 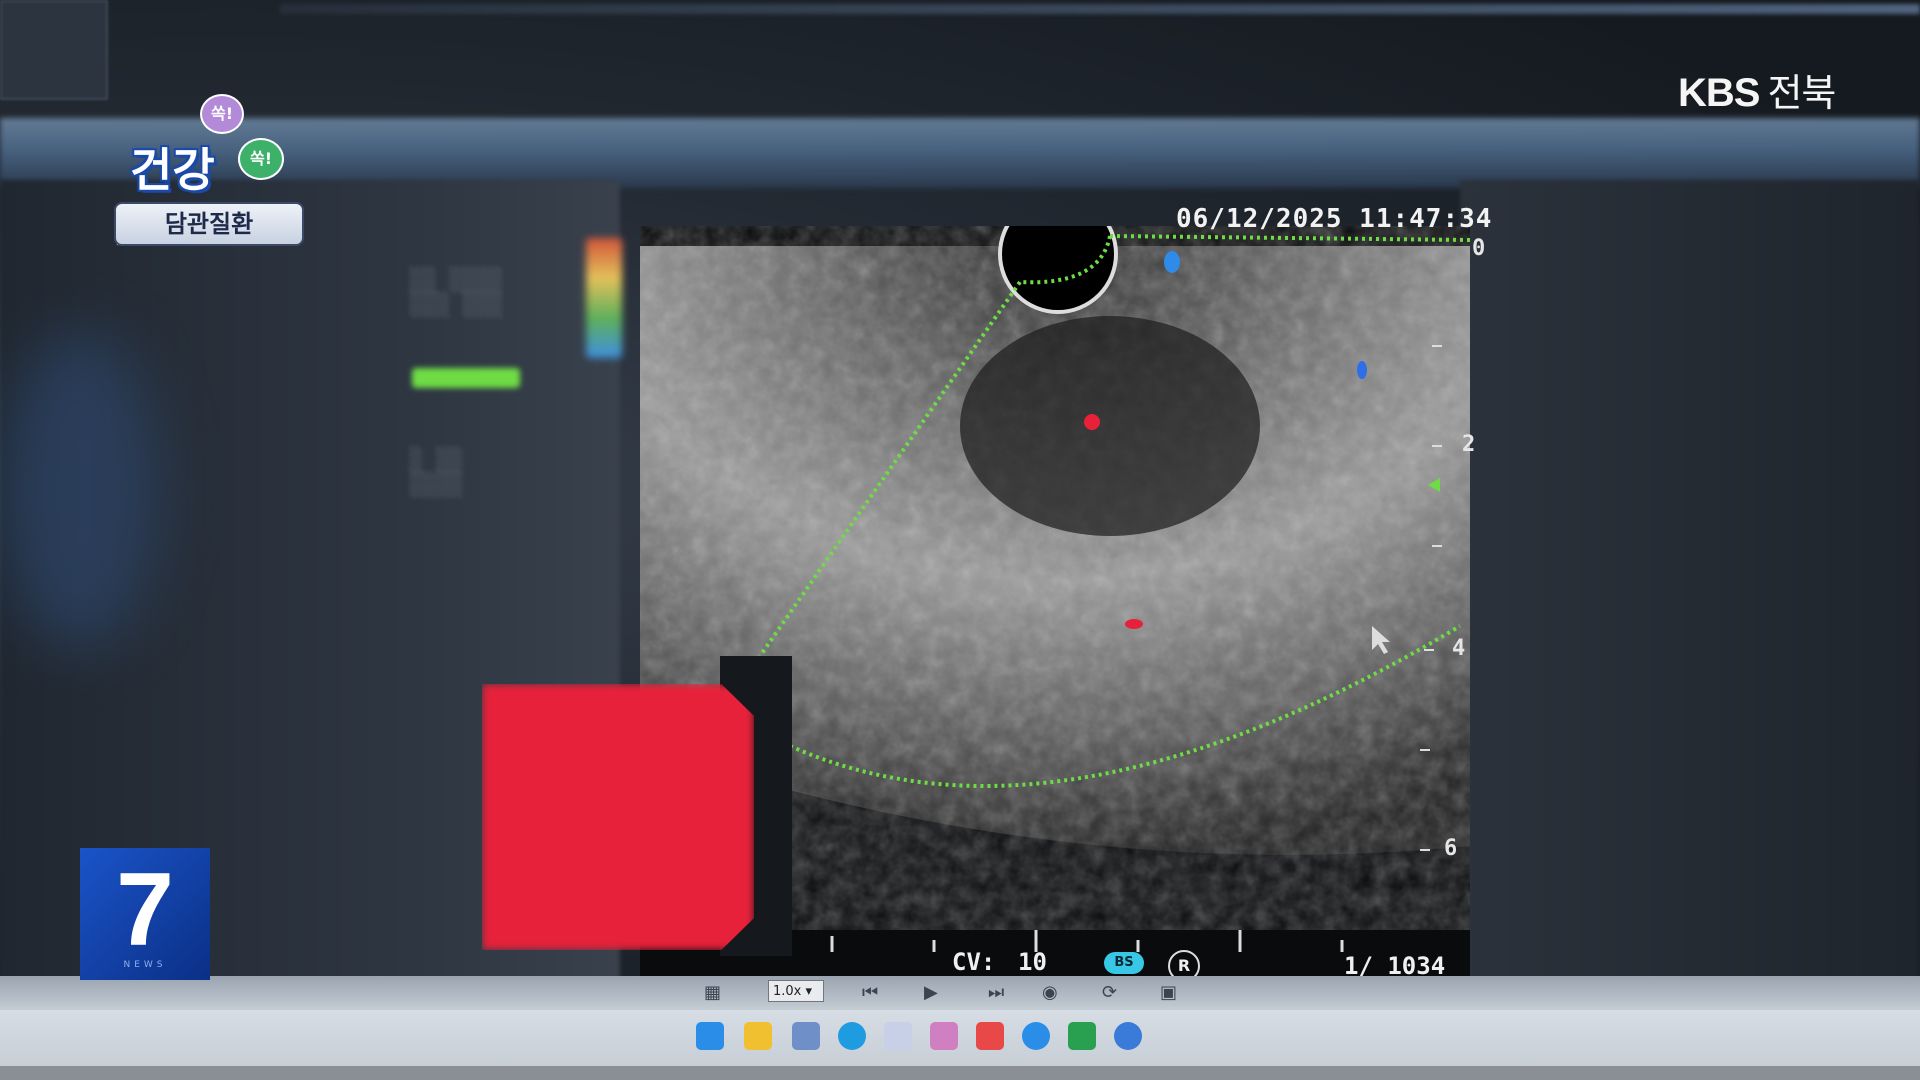 I want to click on doppler-color-scale, so click(x=604, y=298).